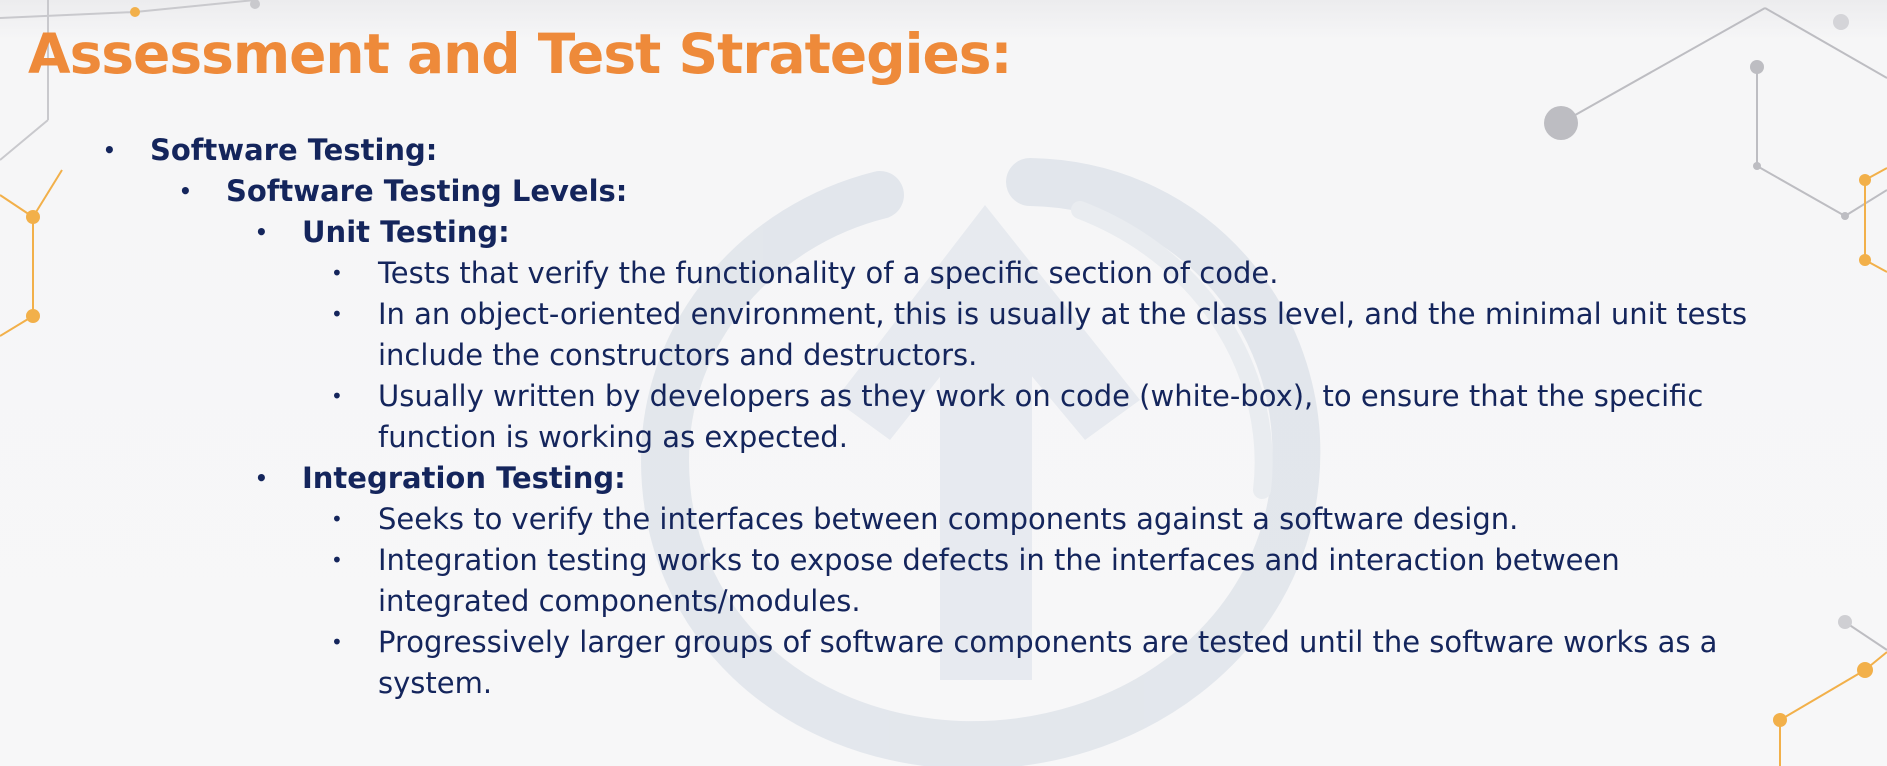 The height and width of the screenshot is (766, 1887). What do you see at coordinates (613, 437) in the screenshot?
I see `list-item-unit-point-3-continuation: function is working as expected.` at bounding box center [613, 437].